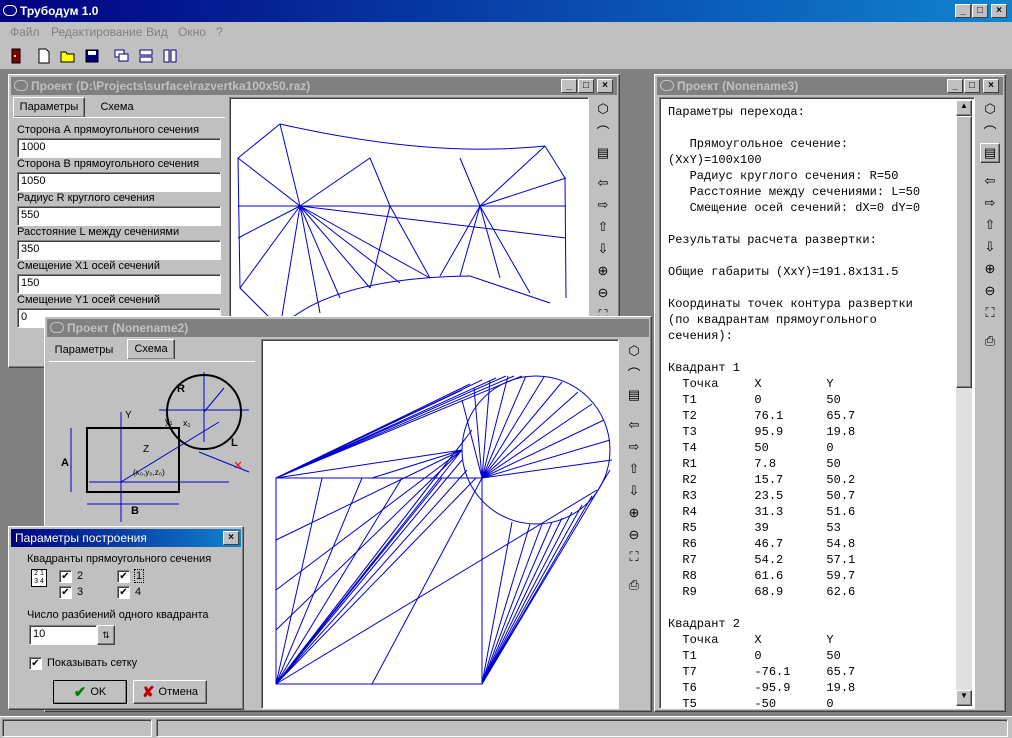 The width and height of the screenshot is (1012, 738). What do you see at coordinates (738, 86) in the screenshot?
I see `project-window-3-title: Проект (Nonename3)` at bounding box center [738, 86].